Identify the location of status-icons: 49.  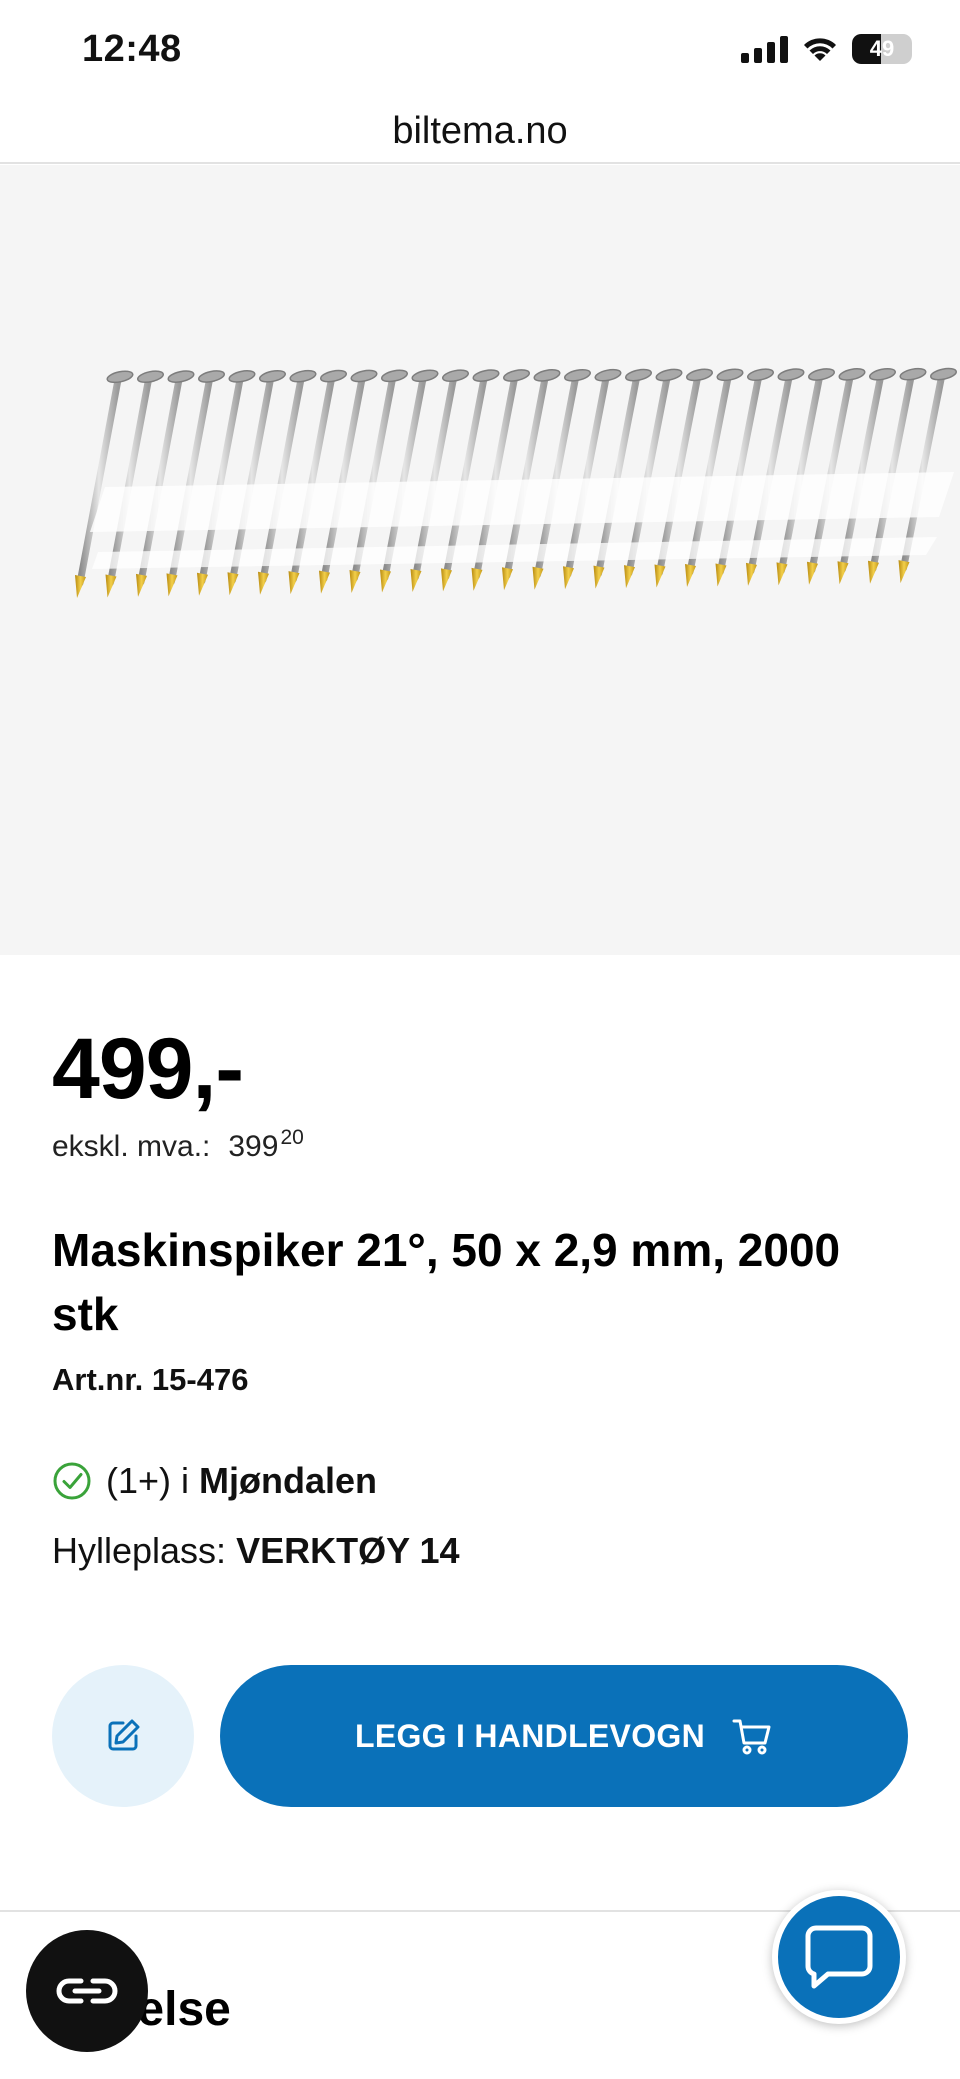
(826, 49).